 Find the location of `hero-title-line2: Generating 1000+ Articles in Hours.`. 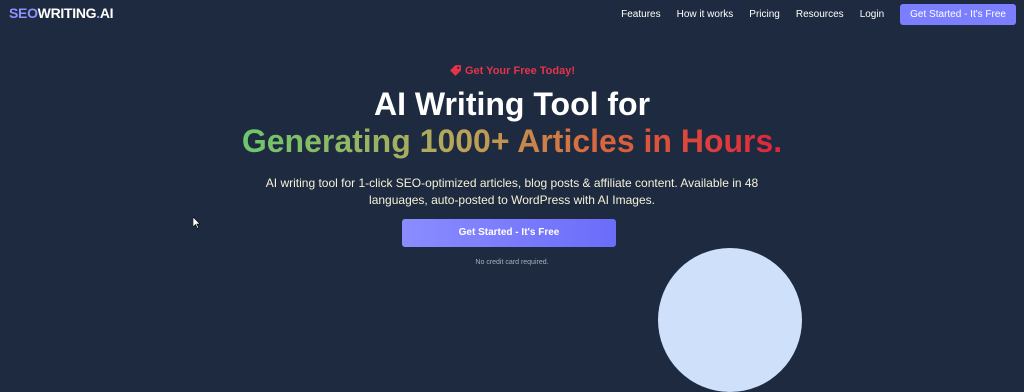

hero-title-line2: Generating 1000+ Articles in Hours. is located at coordinates (512, 141).